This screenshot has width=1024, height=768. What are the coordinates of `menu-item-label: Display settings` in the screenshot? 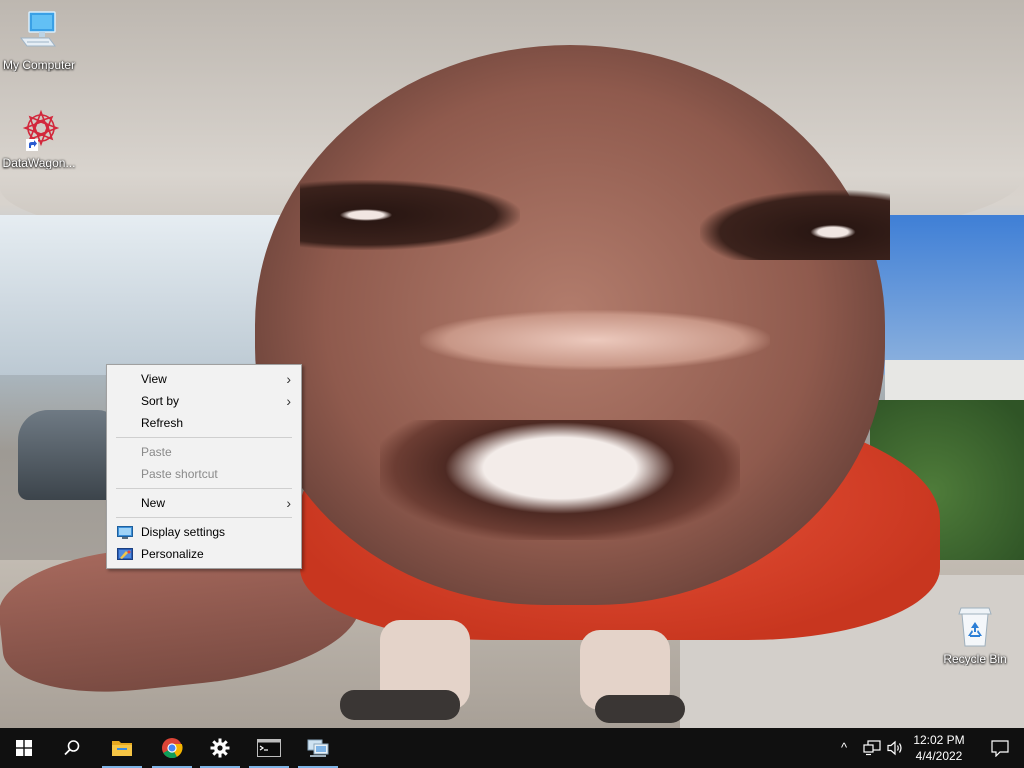 It's located at (183, 532).